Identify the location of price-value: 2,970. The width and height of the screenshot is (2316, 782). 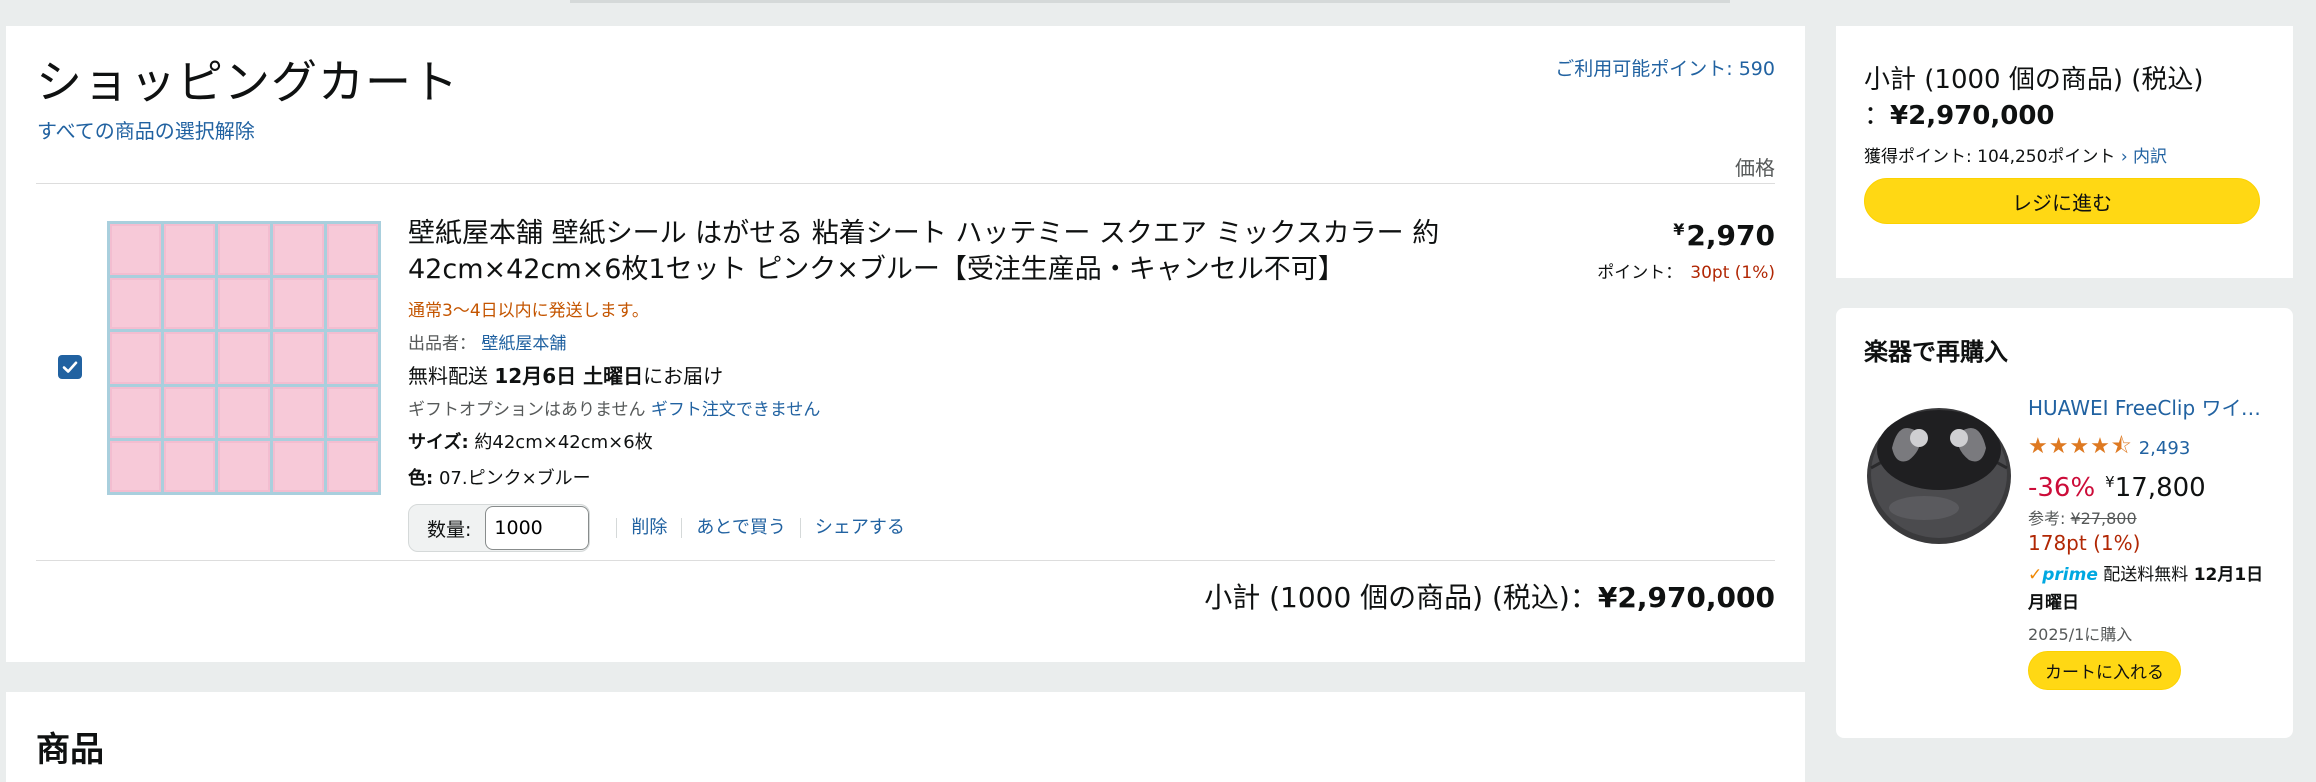
(1730, 235).